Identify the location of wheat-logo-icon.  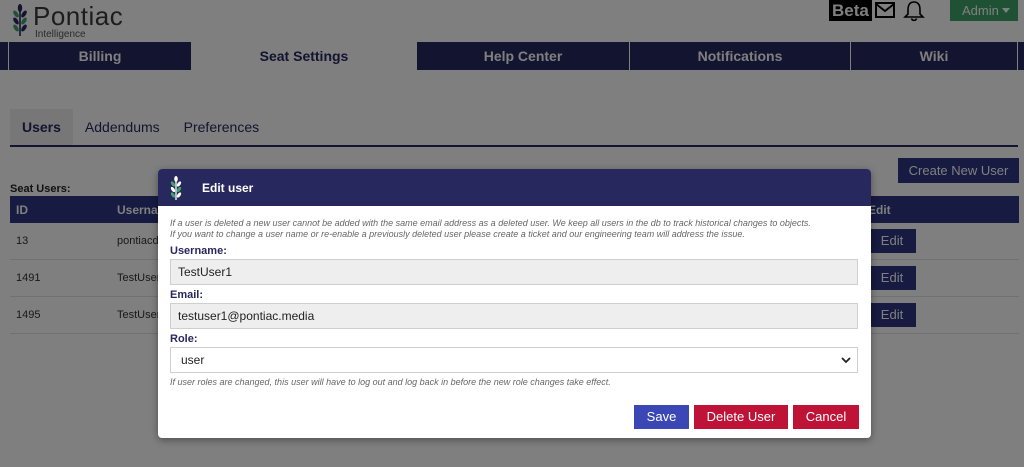
(176, 188).